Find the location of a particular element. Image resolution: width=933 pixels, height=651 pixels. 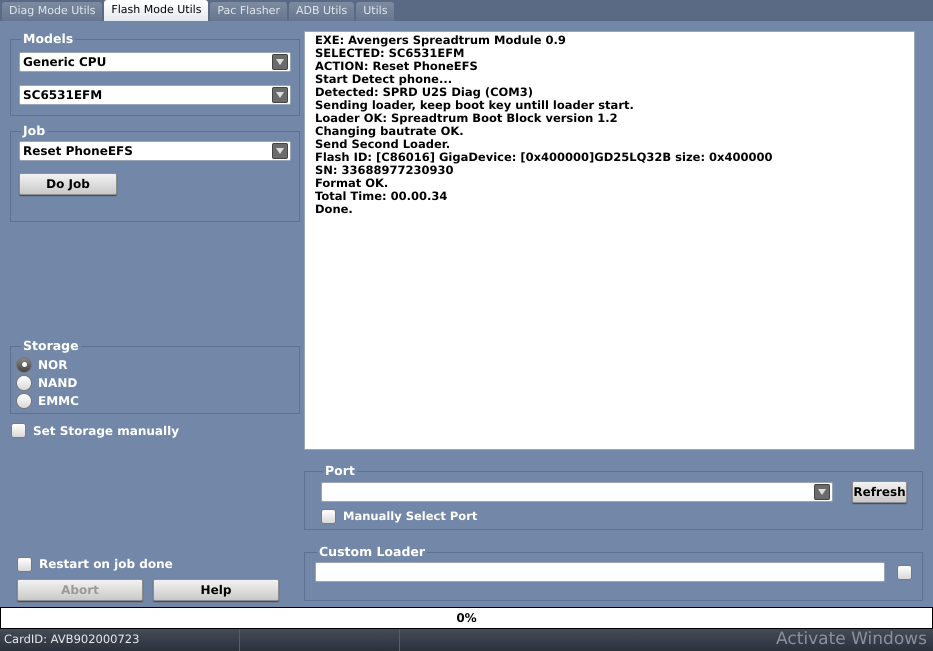

log-line: Send Second Loader. is located at coordinates (383, 144).